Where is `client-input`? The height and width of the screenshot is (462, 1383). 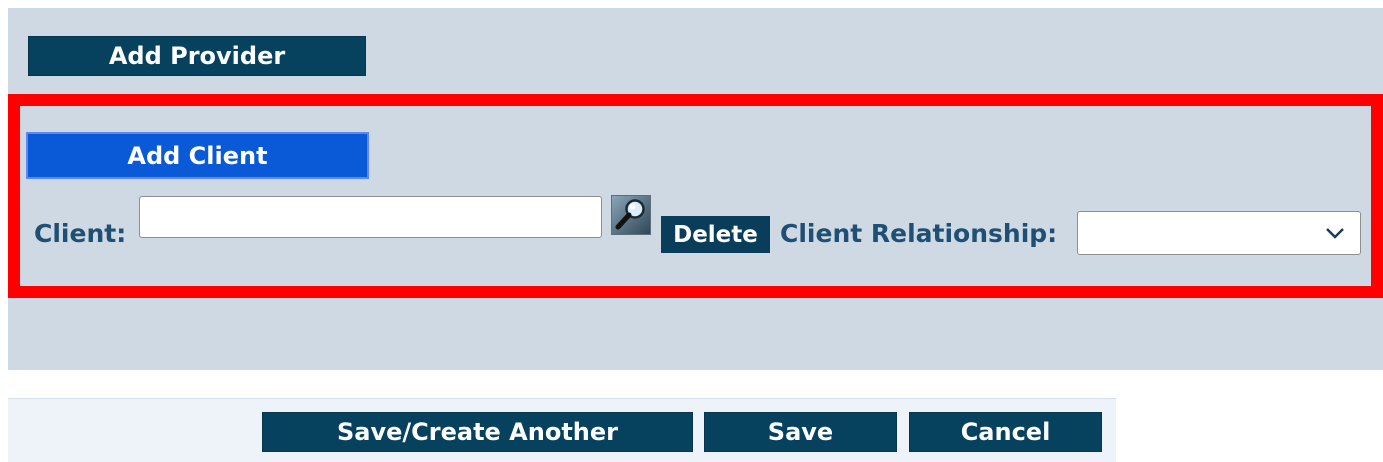 client-input is located at coordinates (370, 217).